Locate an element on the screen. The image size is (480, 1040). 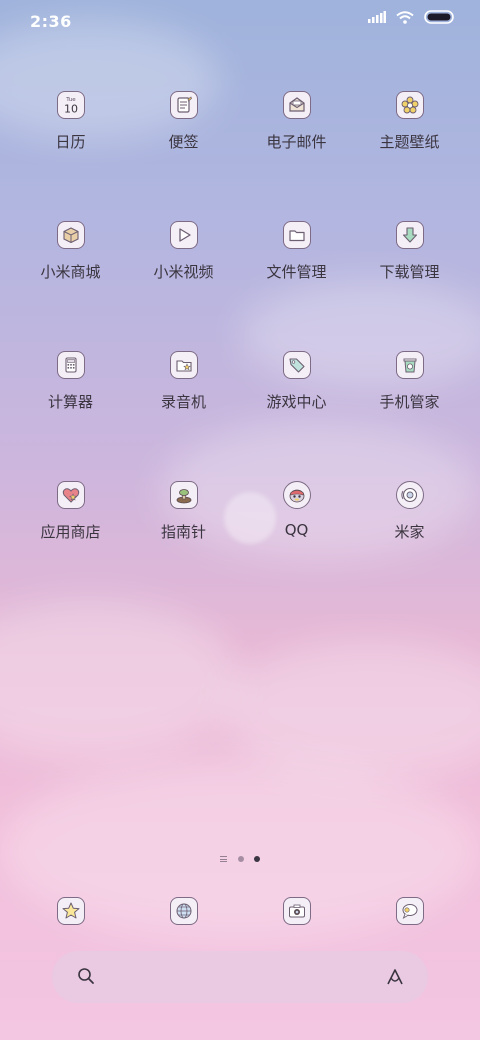
app-qq: QQ is located at coordinates (296, 521).